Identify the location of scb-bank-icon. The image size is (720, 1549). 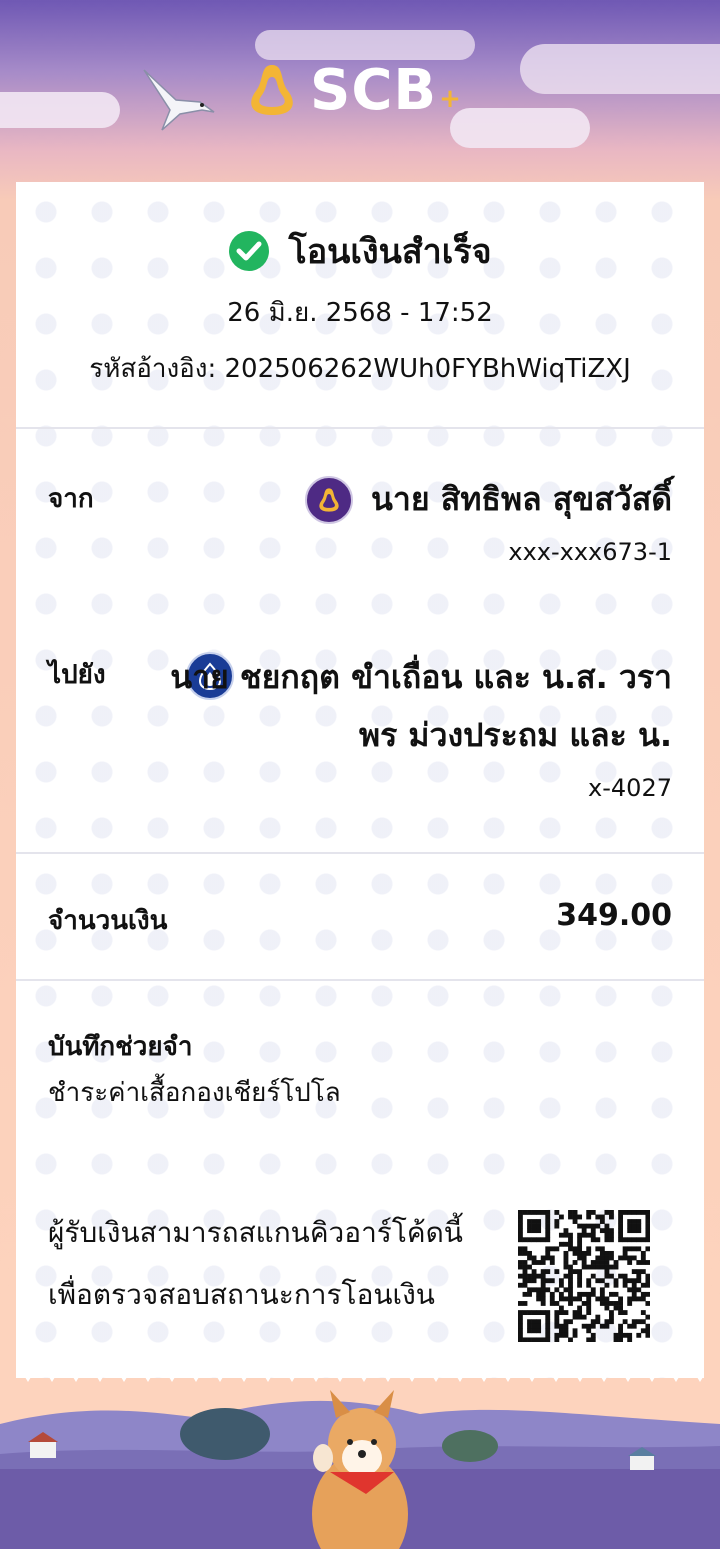
(329, 499).